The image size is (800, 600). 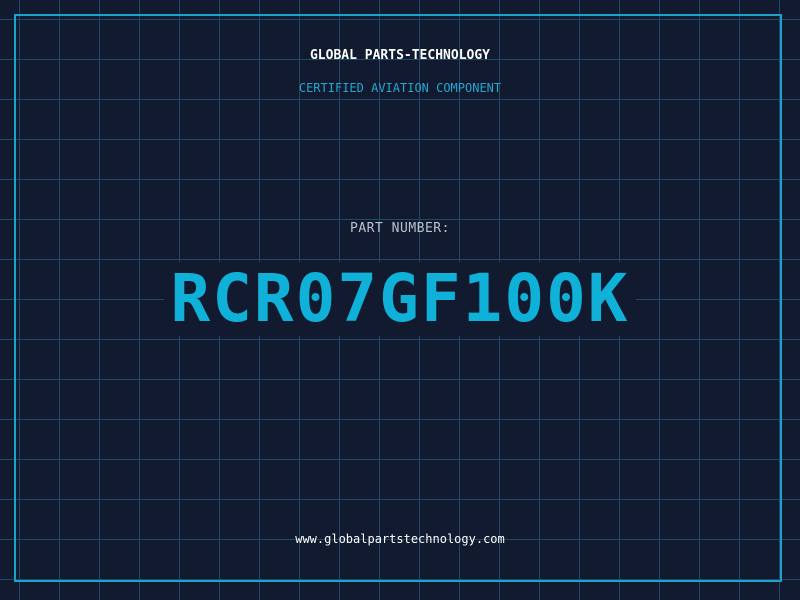 I want to click on brand-title: GLOBAL PARTS-TECHNOLOGY, so click(x=399, y=55).